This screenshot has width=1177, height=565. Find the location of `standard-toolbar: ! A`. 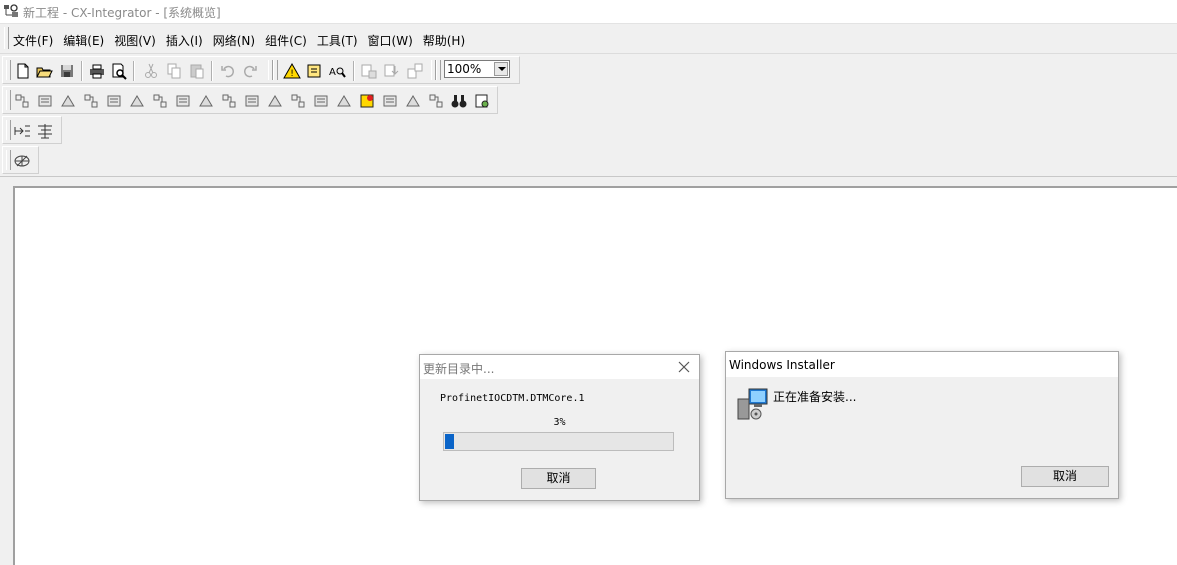

standard-toolbar: ! A is located at coordinates (261, 70).